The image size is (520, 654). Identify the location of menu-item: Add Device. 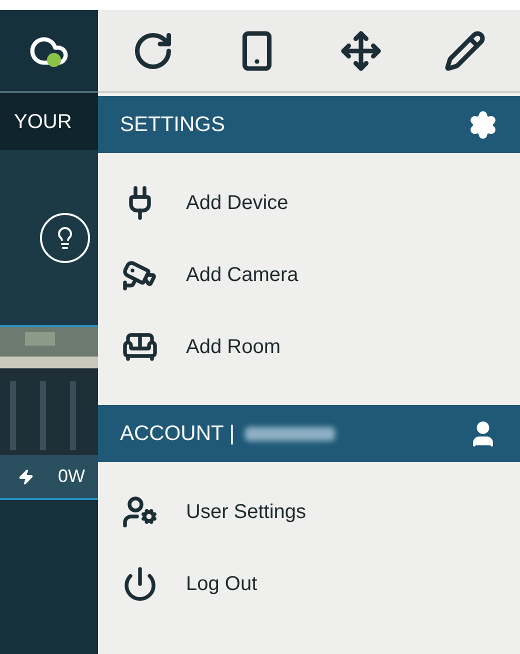
(309, 203).